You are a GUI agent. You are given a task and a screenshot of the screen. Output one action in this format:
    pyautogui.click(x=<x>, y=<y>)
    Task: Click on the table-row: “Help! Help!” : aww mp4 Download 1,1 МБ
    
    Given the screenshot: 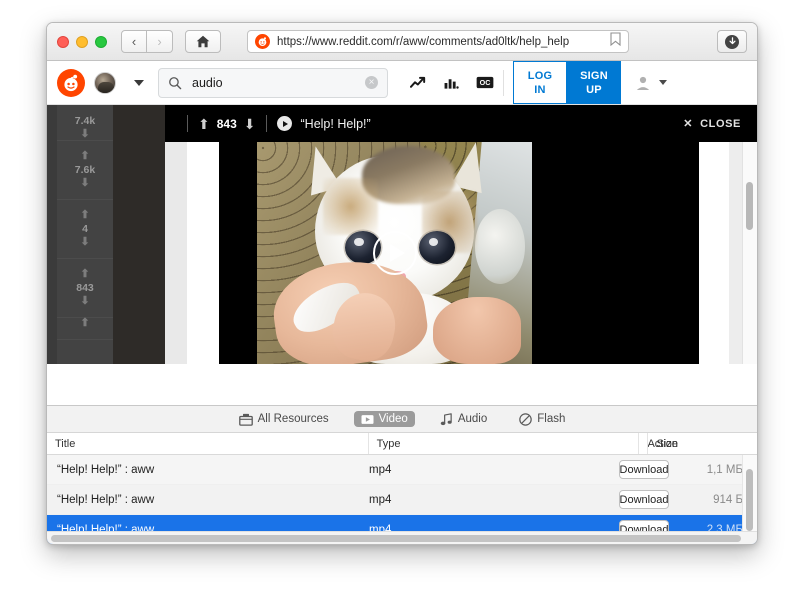 What is the action you would take?
    pyautogui.click(x=402, y=470)
    